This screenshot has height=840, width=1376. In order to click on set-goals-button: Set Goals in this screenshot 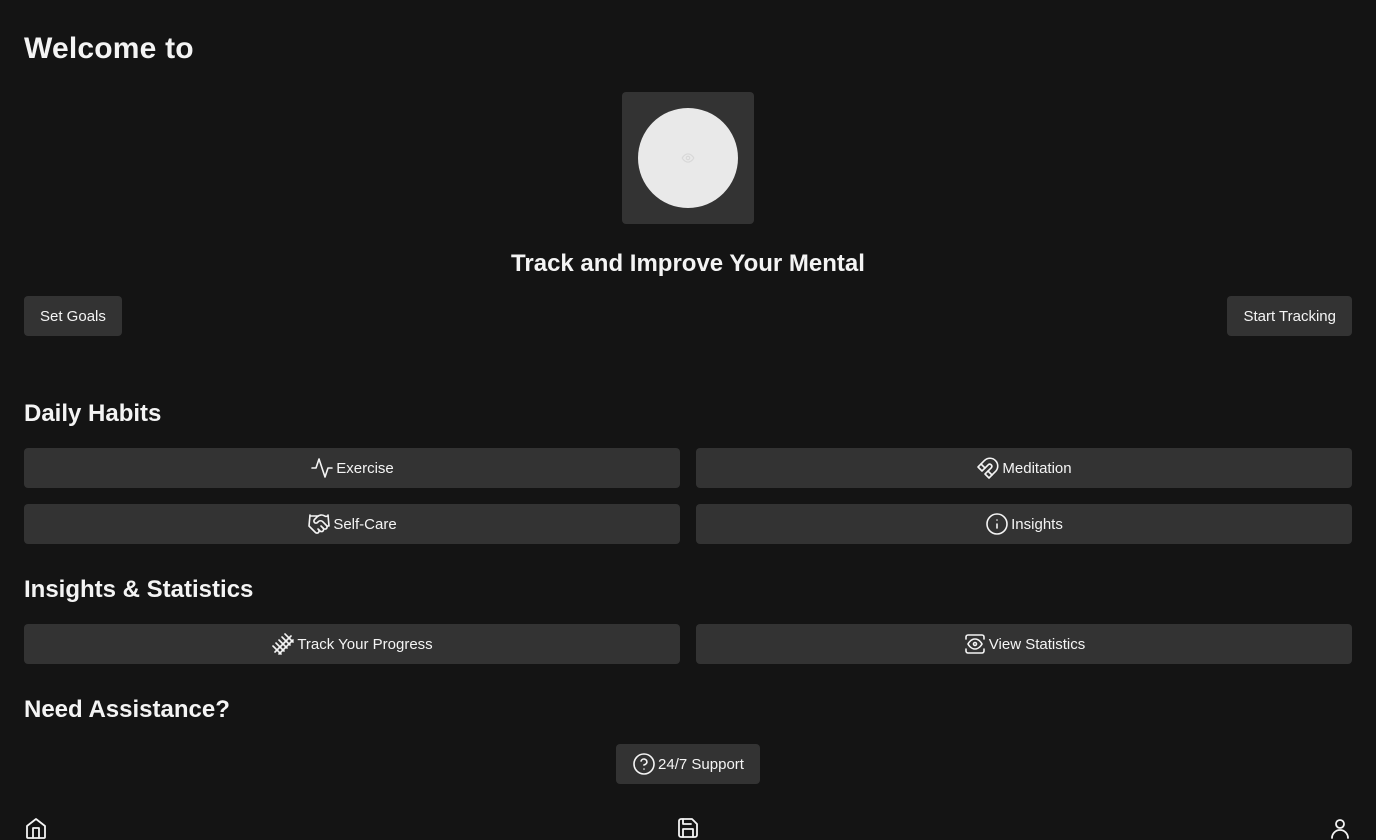, I will do `click(73, 316)`.